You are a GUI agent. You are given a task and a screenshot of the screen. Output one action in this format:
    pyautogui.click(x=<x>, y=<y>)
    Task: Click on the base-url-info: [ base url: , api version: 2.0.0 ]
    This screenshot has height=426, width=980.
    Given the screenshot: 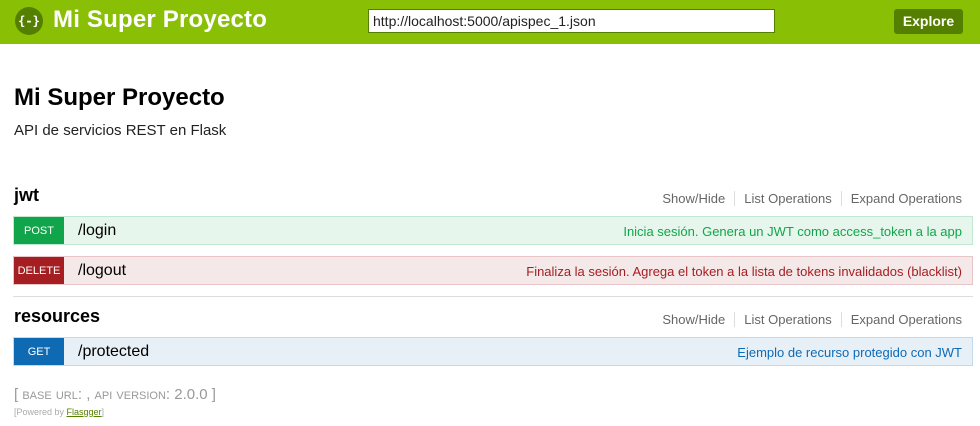 What is the action you would take?
    pyautogui.click(x=115, y=394)
    